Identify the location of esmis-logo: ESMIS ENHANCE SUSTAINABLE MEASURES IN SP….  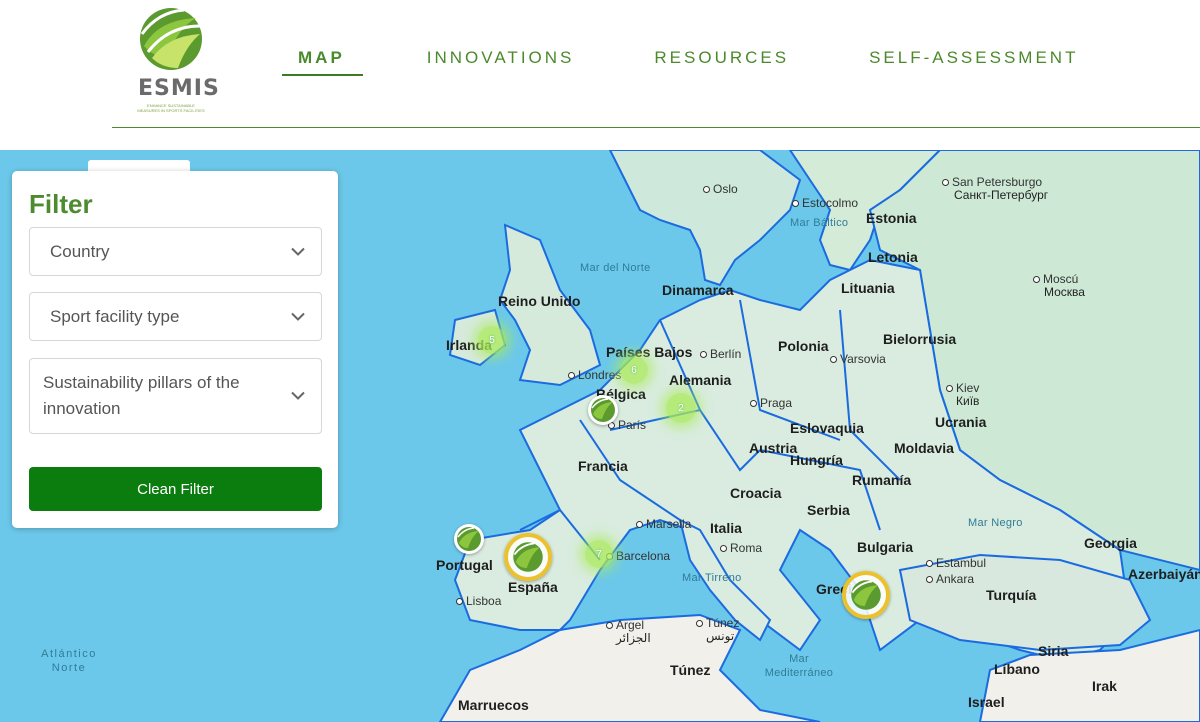
(176, 61).